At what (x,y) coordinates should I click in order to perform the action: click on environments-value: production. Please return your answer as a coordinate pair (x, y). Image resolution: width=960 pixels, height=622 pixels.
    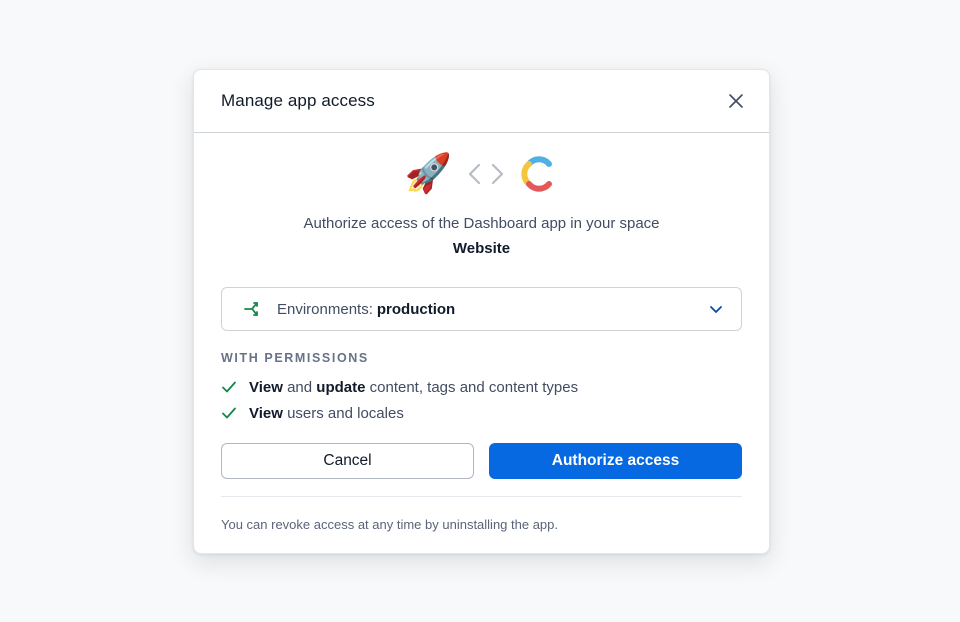
    Looking at the image, I should click on (416, 309).